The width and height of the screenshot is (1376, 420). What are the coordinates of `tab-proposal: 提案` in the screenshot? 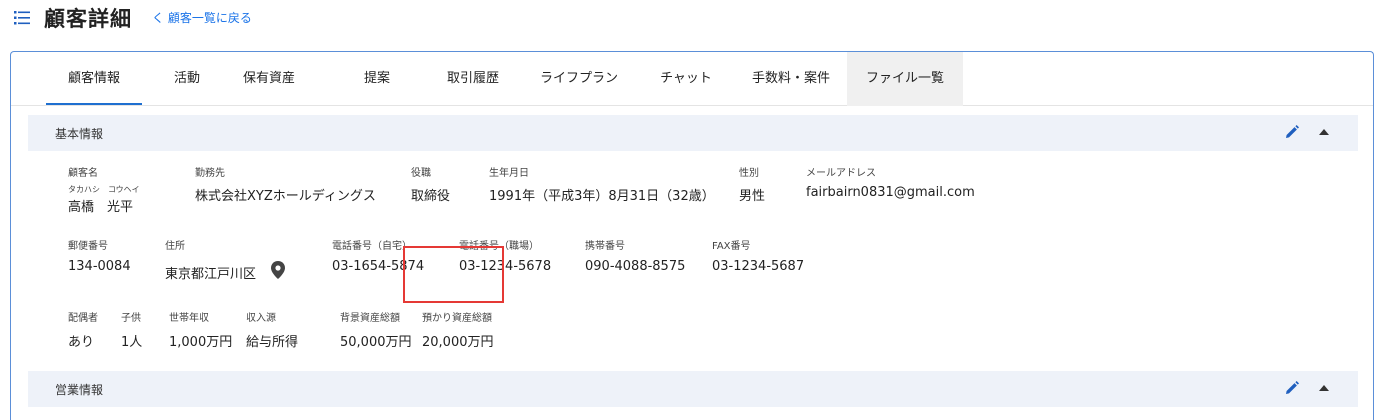 It's located at (377, 79).